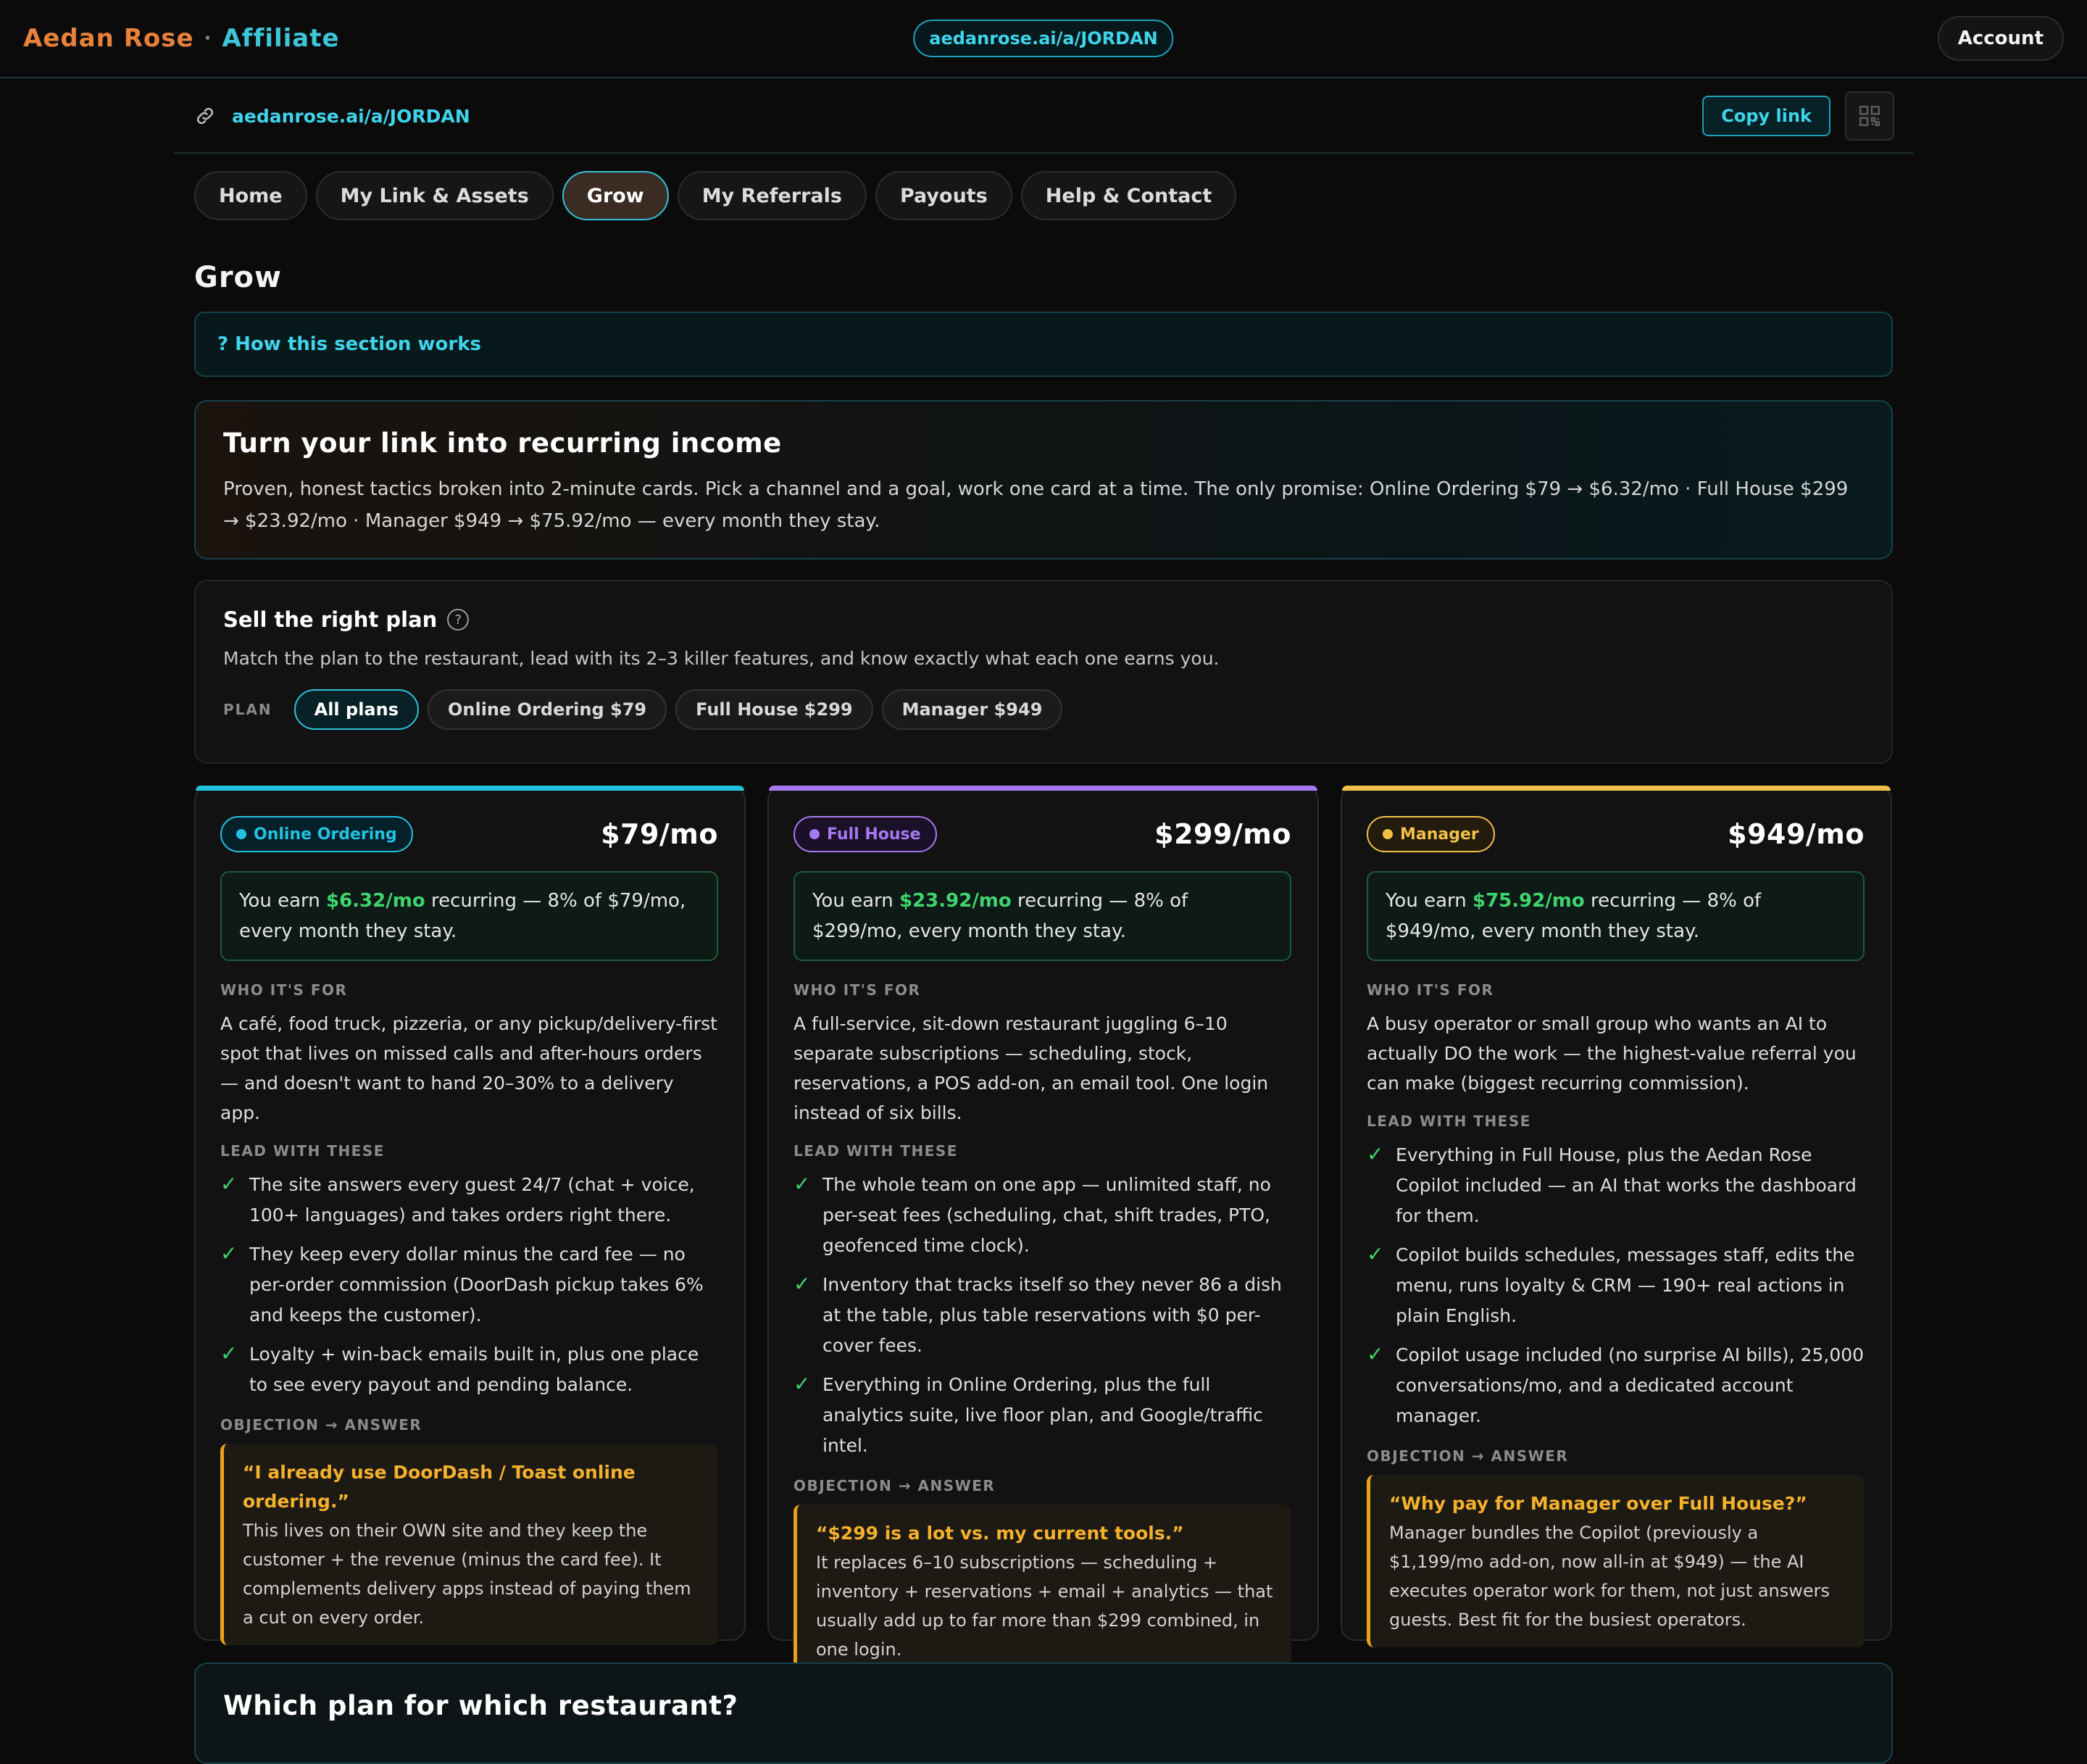  What do you see at coordinates (251, 195) in the screenshot?
I see `tab-home: Home` at bounding box center [251, 195].